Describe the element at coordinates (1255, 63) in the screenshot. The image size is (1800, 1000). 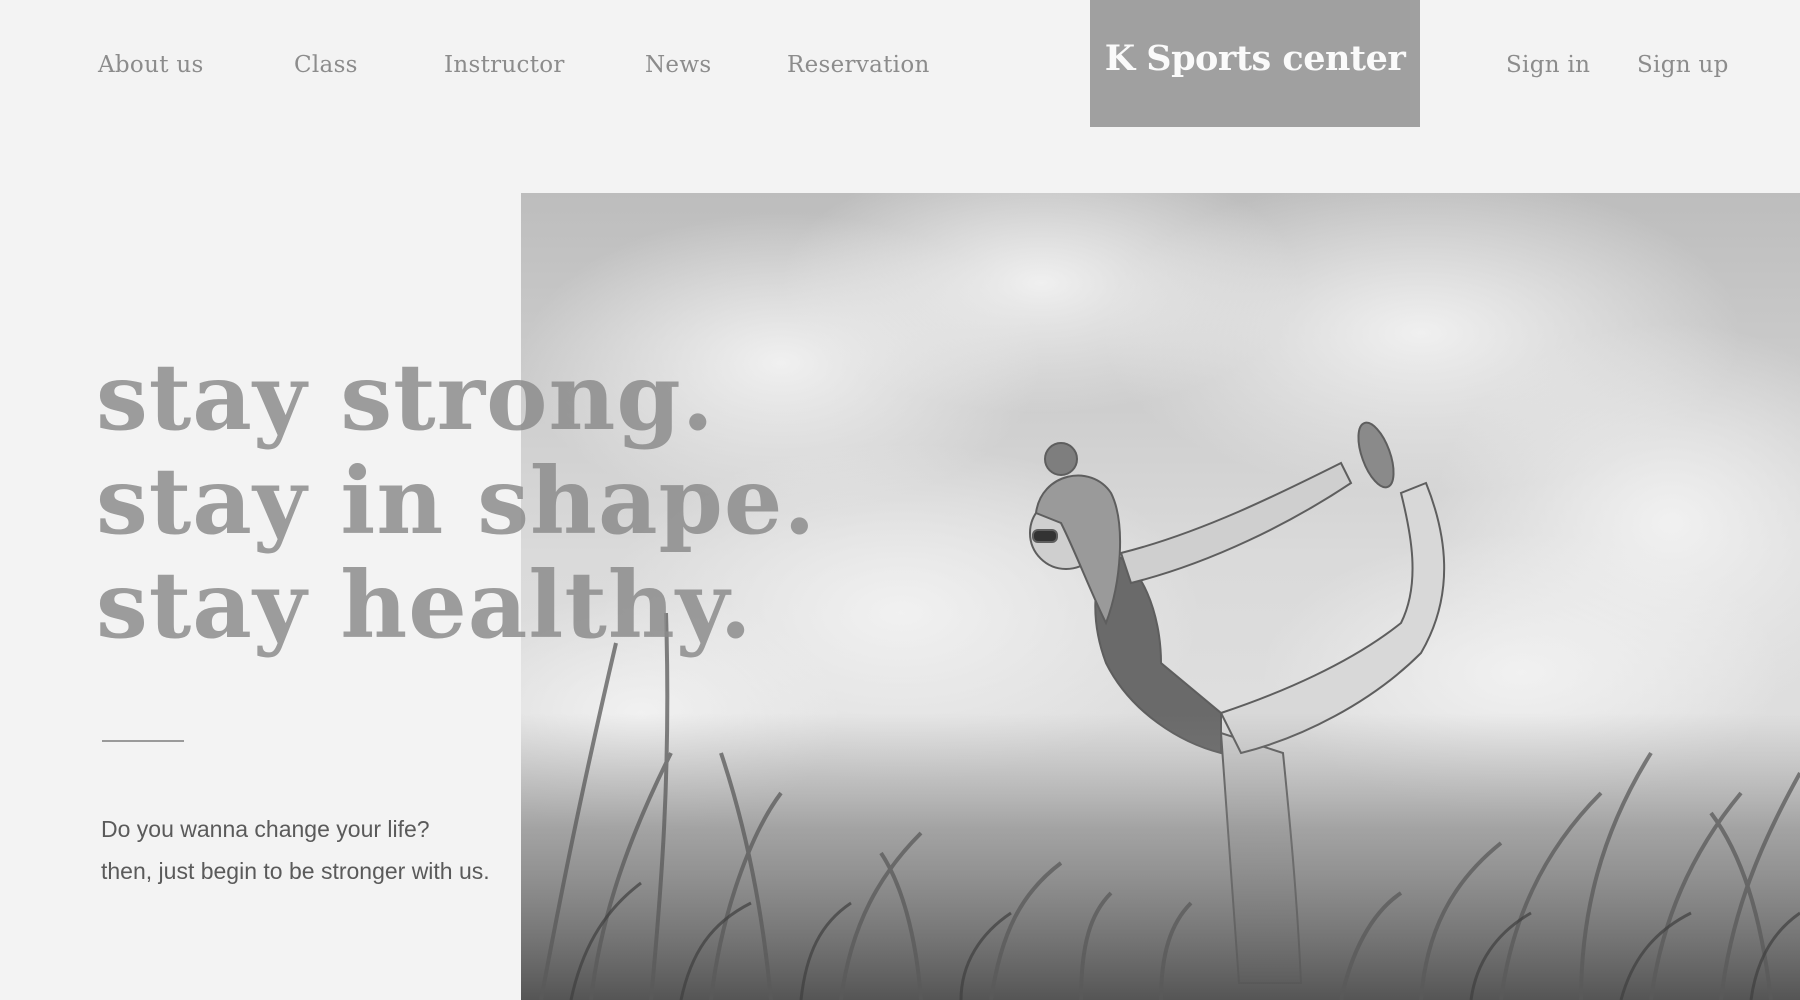
I see `brand-logo: K Sports center` at that location.